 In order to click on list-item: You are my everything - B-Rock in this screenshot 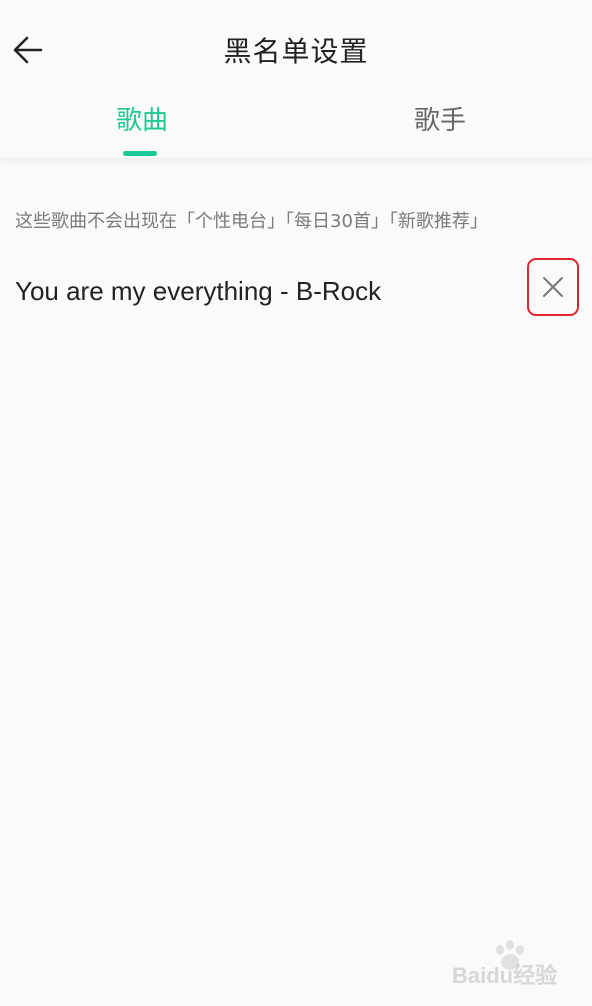, I will do `click(296, 291)`.